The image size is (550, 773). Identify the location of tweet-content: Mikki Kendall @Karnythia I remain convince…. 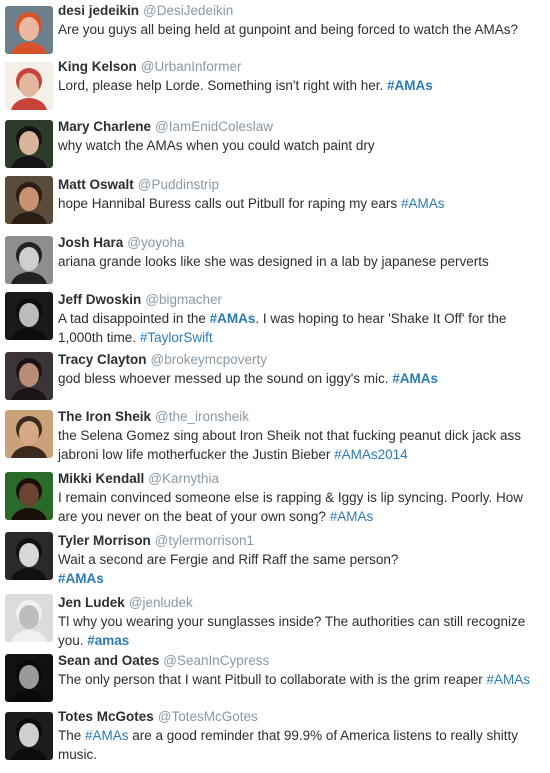
(302, 498).